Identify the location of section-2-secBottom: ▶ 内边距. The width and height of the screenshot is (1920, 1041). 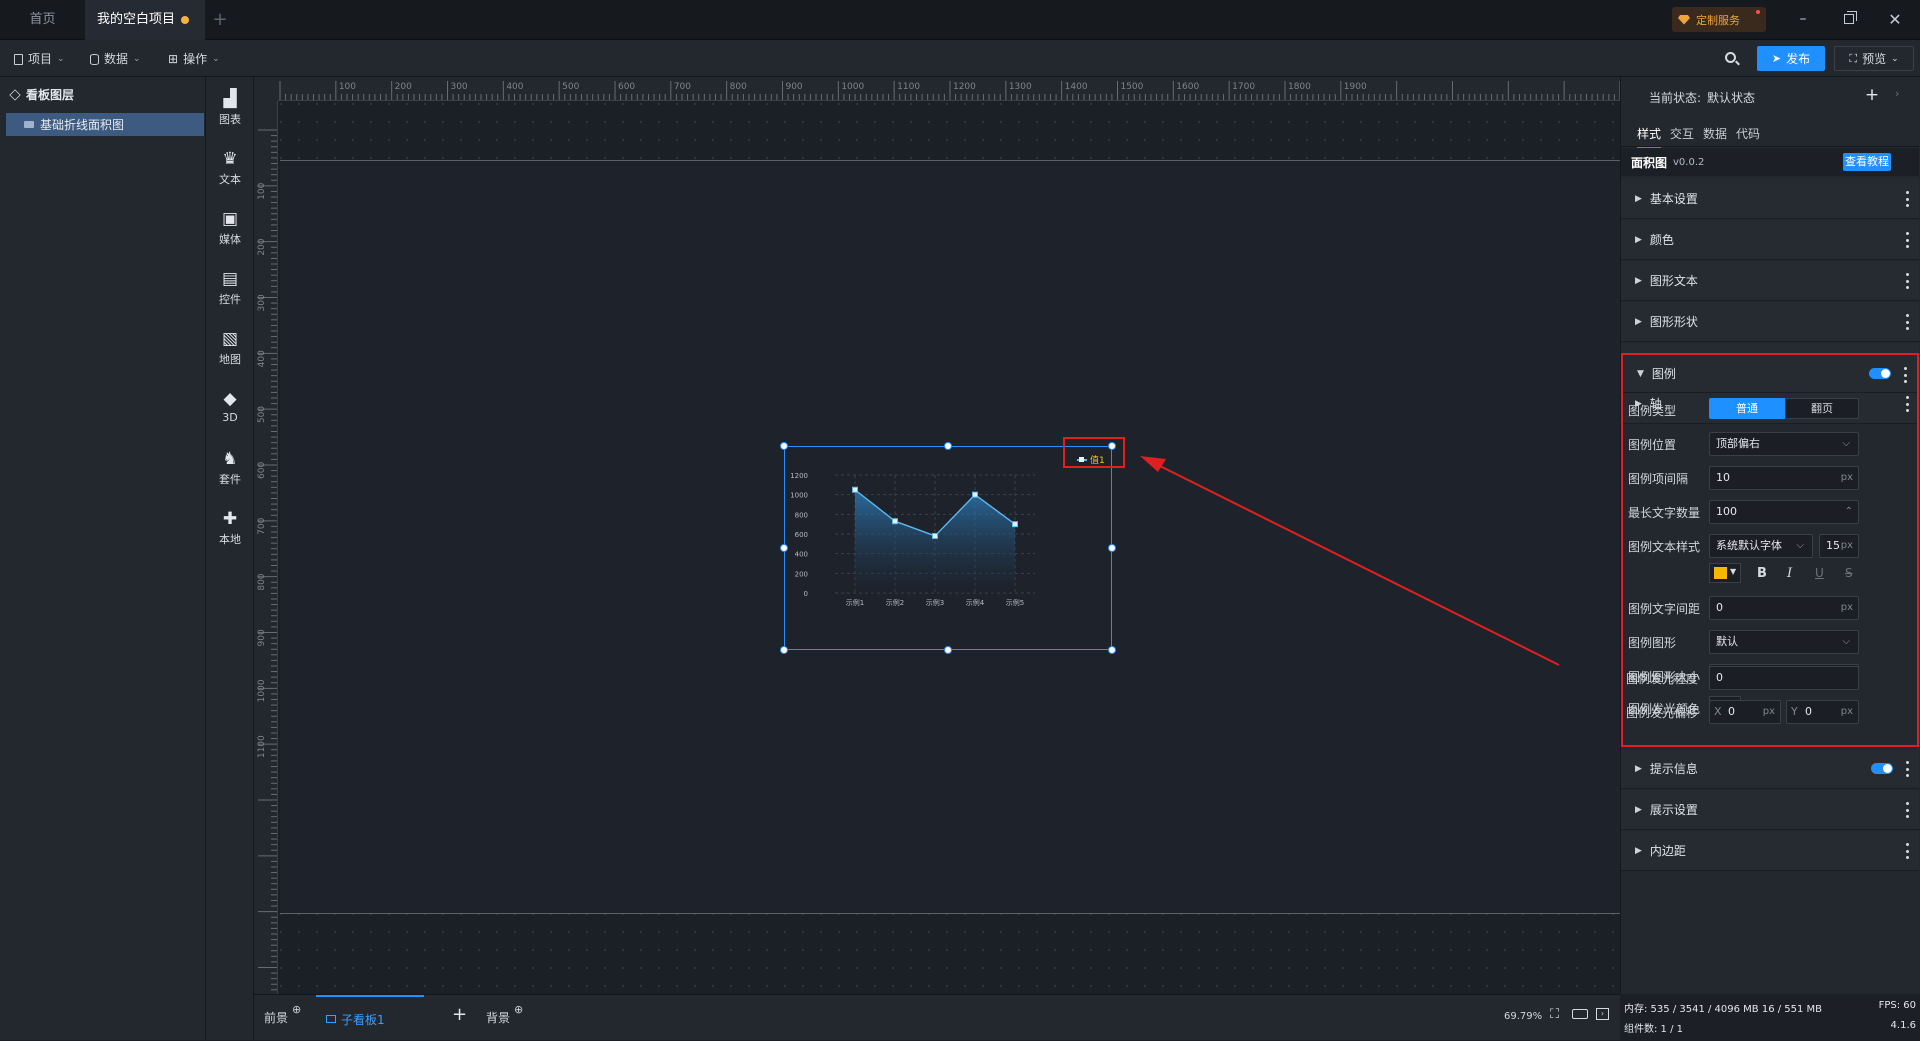
(1770, 851).